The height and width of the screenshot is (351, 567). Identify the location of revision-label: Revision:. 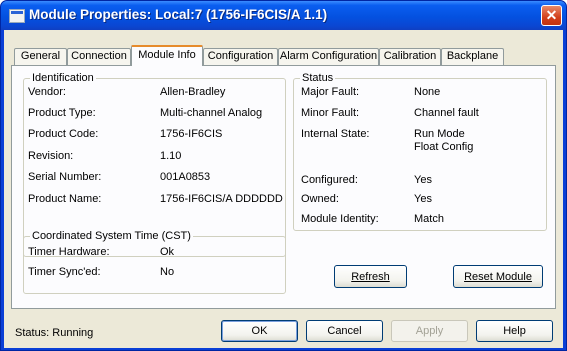
(51, 156).